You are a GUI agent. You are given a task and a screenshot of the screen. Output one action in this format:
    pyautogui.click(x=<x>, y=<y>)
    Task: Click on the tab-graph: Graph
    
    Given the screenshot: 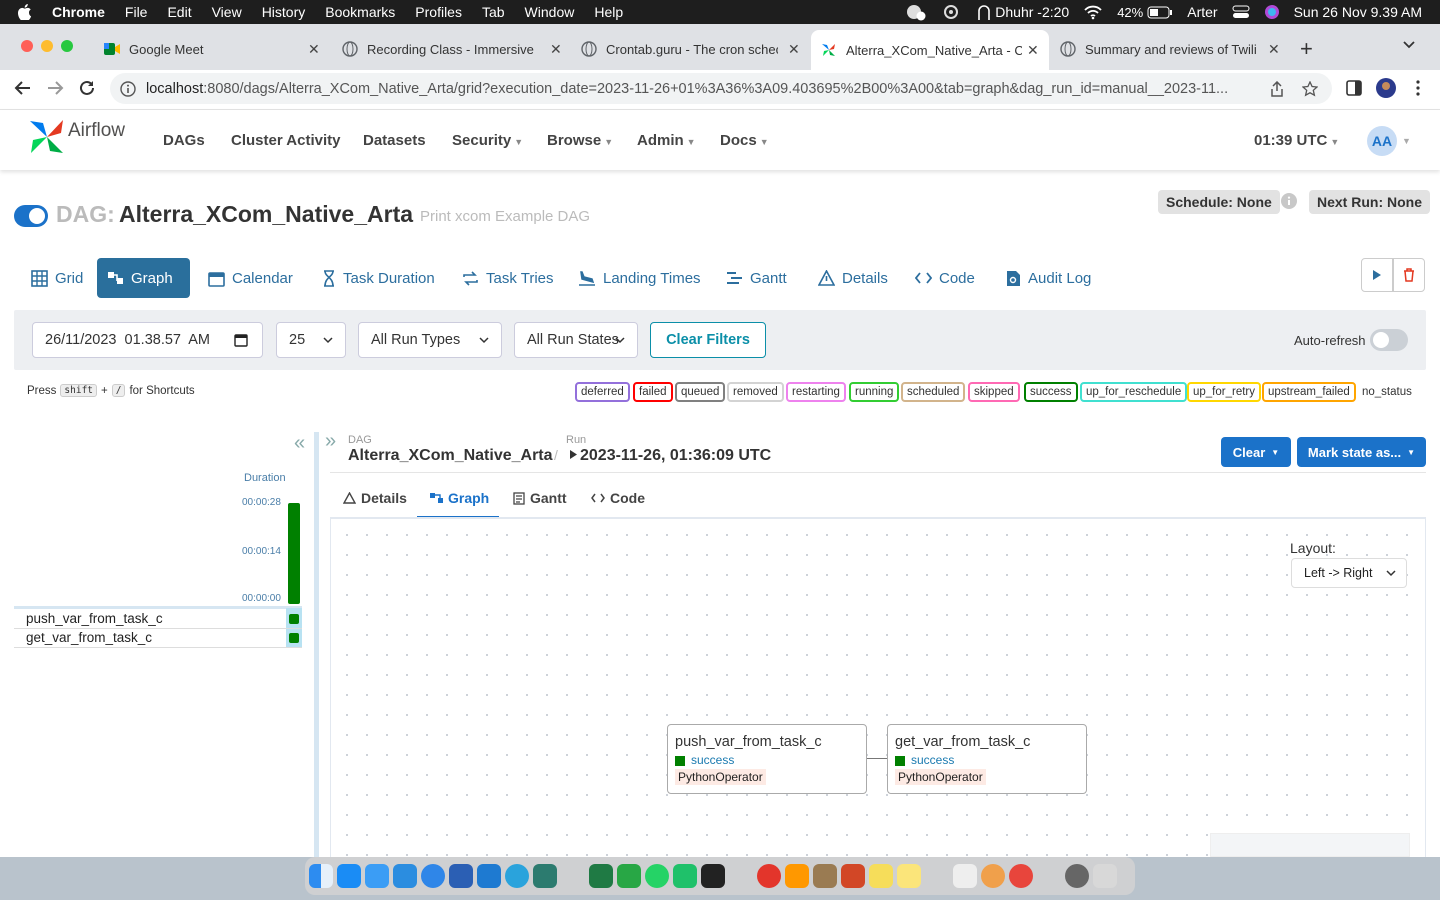 What is the action you would take?
    pyautogui.click(x=143, y=278)
    